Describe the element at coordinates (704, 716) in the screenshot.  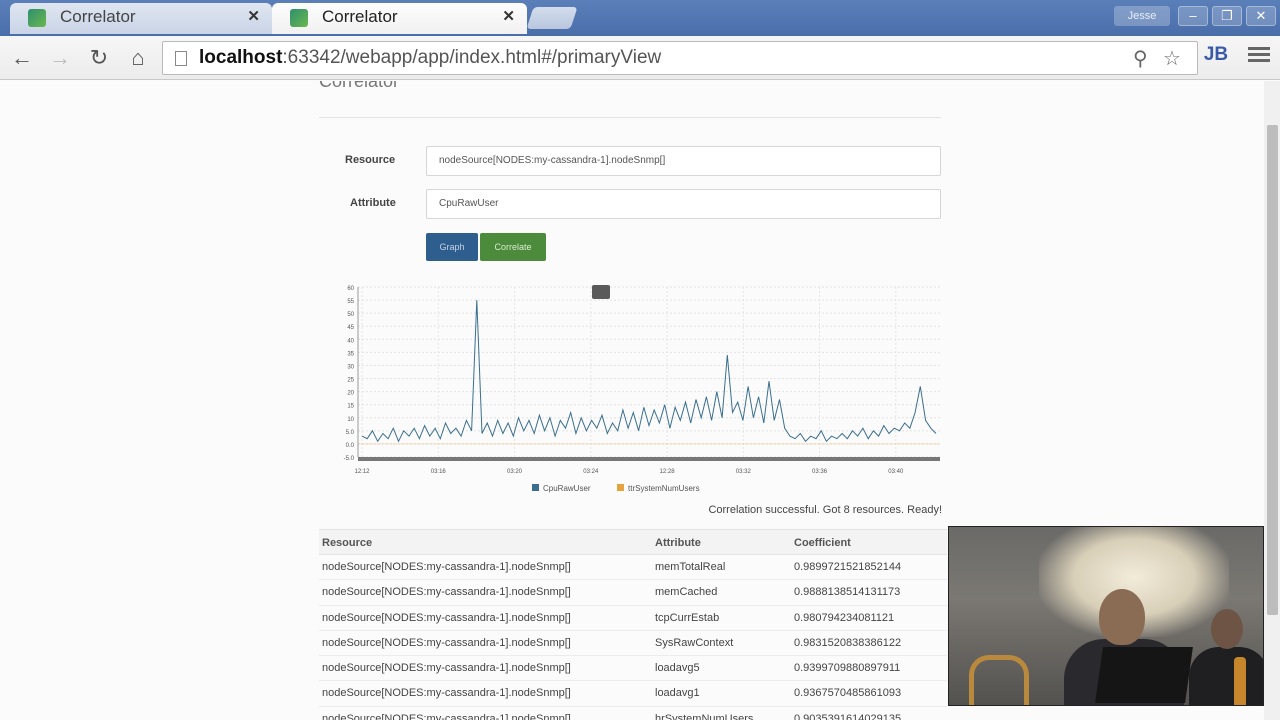
I see `attribute-cell: hrSystemNumUsers` at that location.